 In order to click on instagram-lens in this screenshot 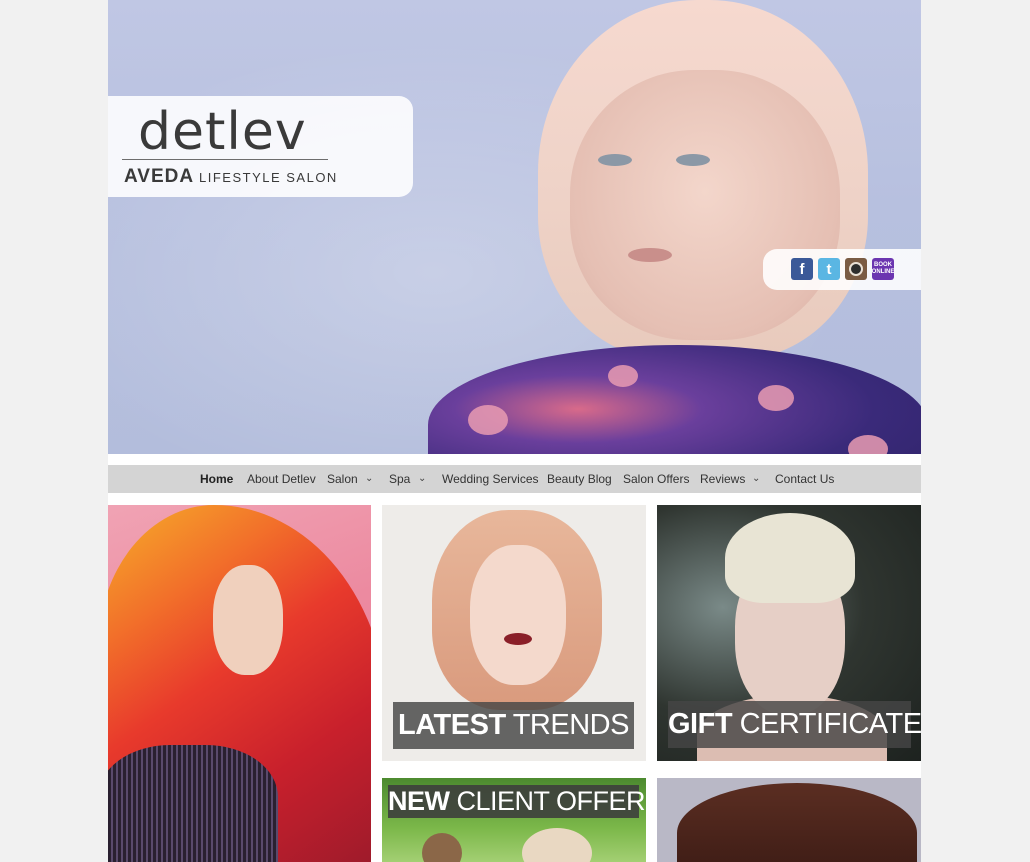, I will do `click(856, 269)`.